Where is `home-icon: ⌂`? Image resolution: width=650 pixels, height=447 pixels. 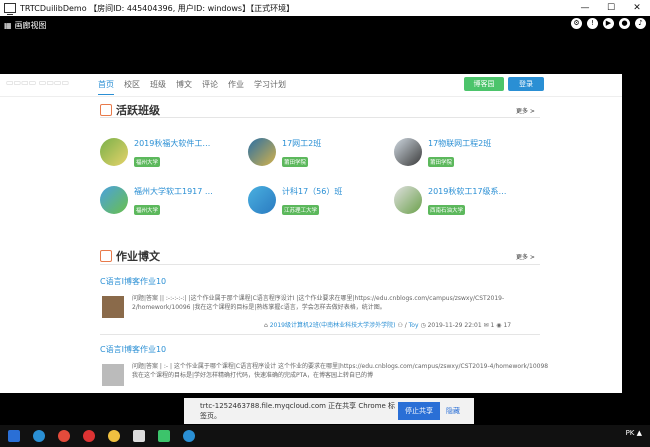 home-icon: ⌂ is located at coordinates (266, 325).